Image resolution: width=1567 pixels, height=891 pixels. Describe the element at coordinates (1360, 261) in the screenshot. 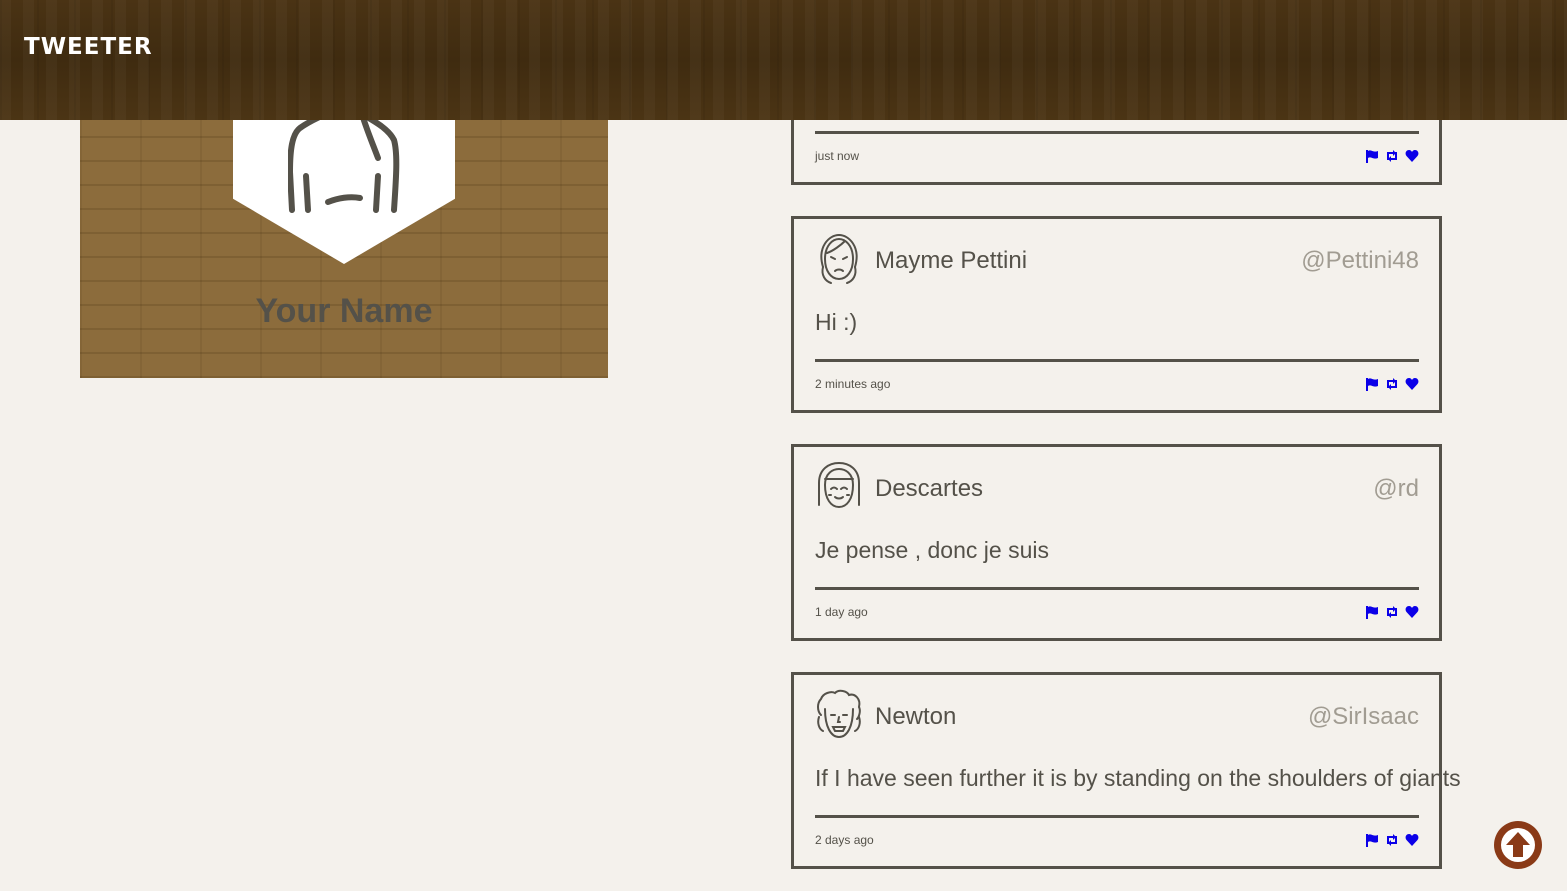

I see `tweet-author-handle: @Pettini48` at that location.